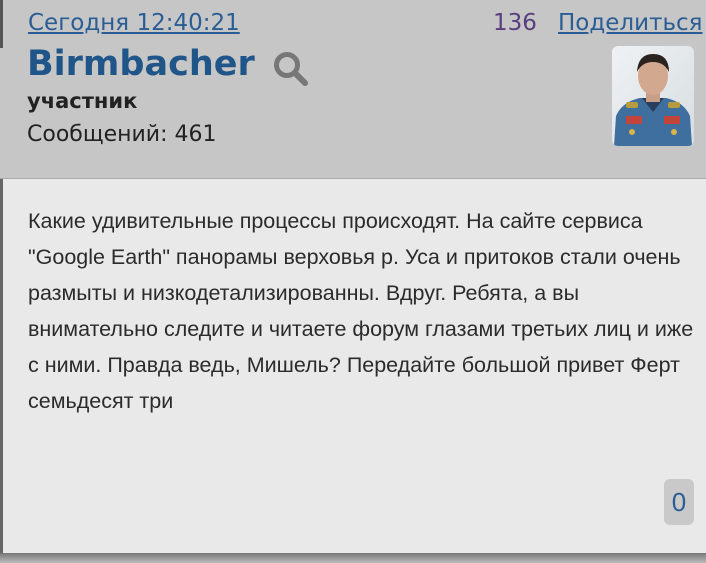 The image size is (706, 563). Describe the element at coordinates (82, 101) in the screenshot. I see `author-role: участник` at that location.